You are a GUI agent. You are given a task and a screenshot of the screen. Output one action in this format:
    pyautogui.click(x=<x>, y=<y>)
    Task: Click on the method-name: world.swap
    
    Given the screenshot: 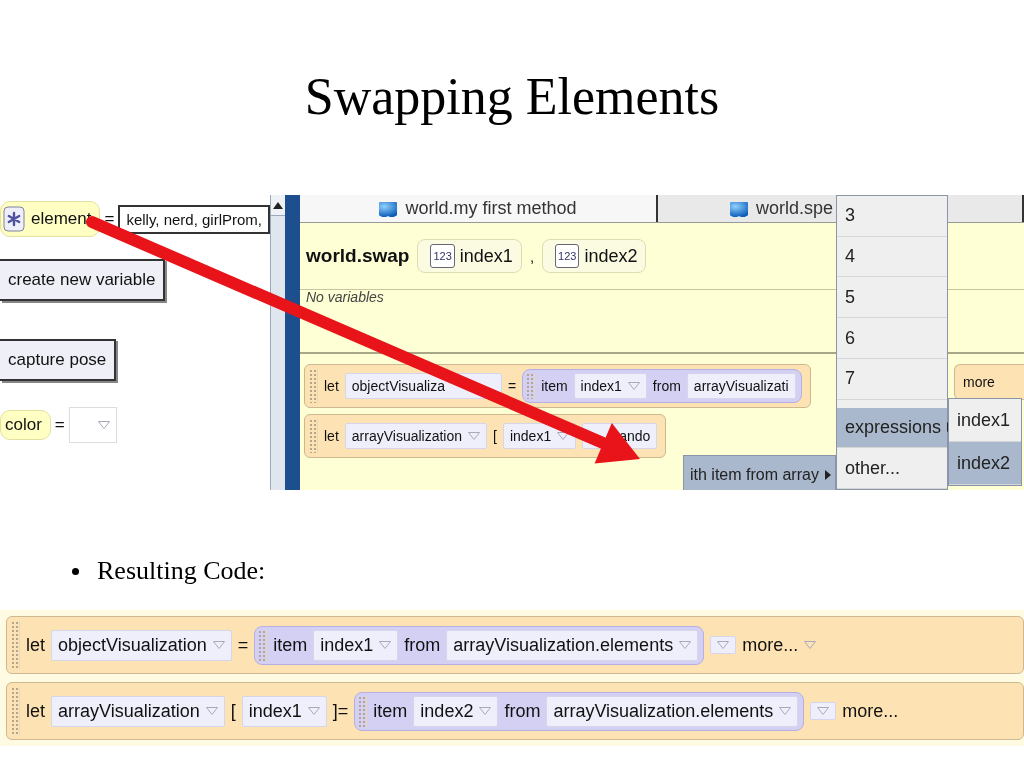 What is the action you would take?
    pyautogui.click(x=358, y=256)
    